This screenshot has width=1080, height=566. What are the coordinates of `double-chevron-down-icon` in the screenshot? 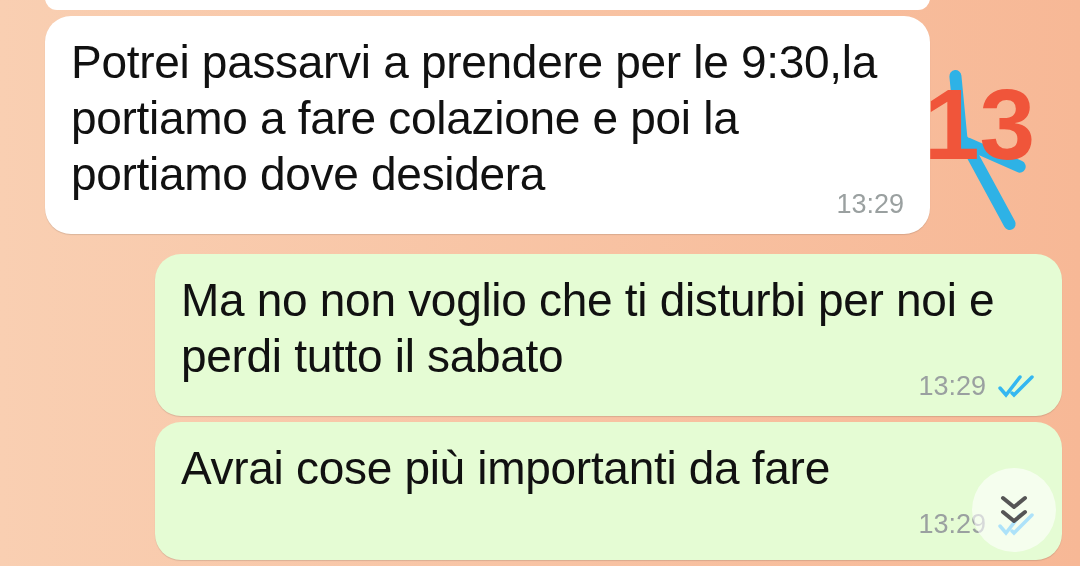 It's located at (1014, 510).